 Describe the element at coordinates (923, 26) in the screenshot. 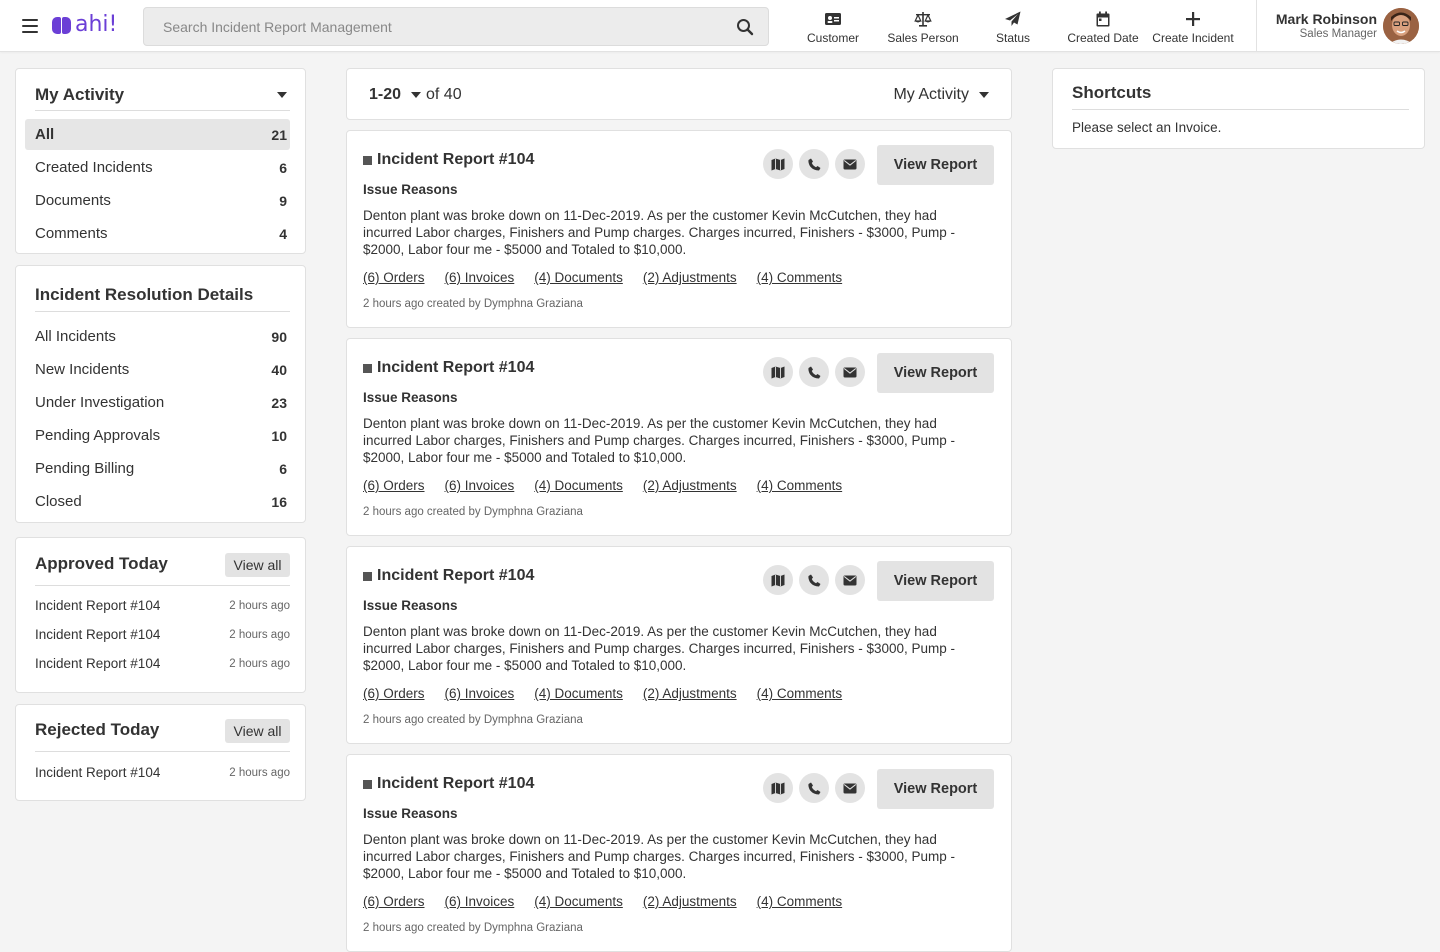

I see `nav-sales-person-button: Sales Person` at that location.